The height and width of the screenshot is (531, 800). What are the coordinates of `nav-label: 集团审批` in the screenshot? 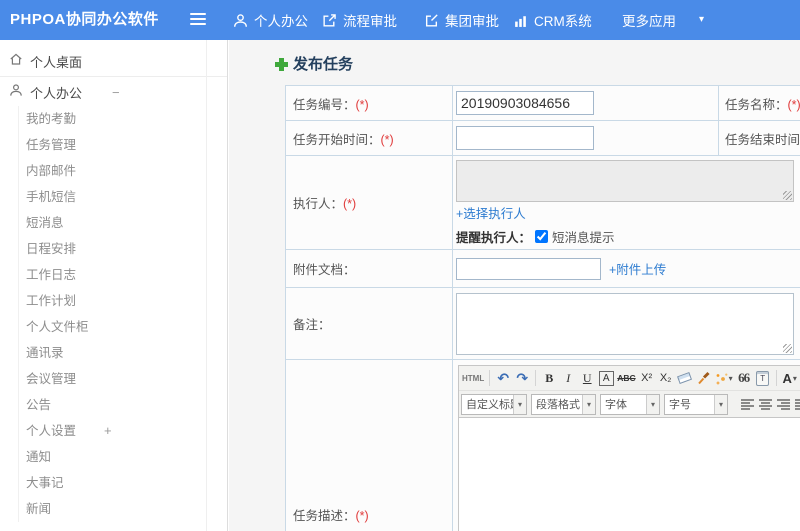 It's located at (472, 21).